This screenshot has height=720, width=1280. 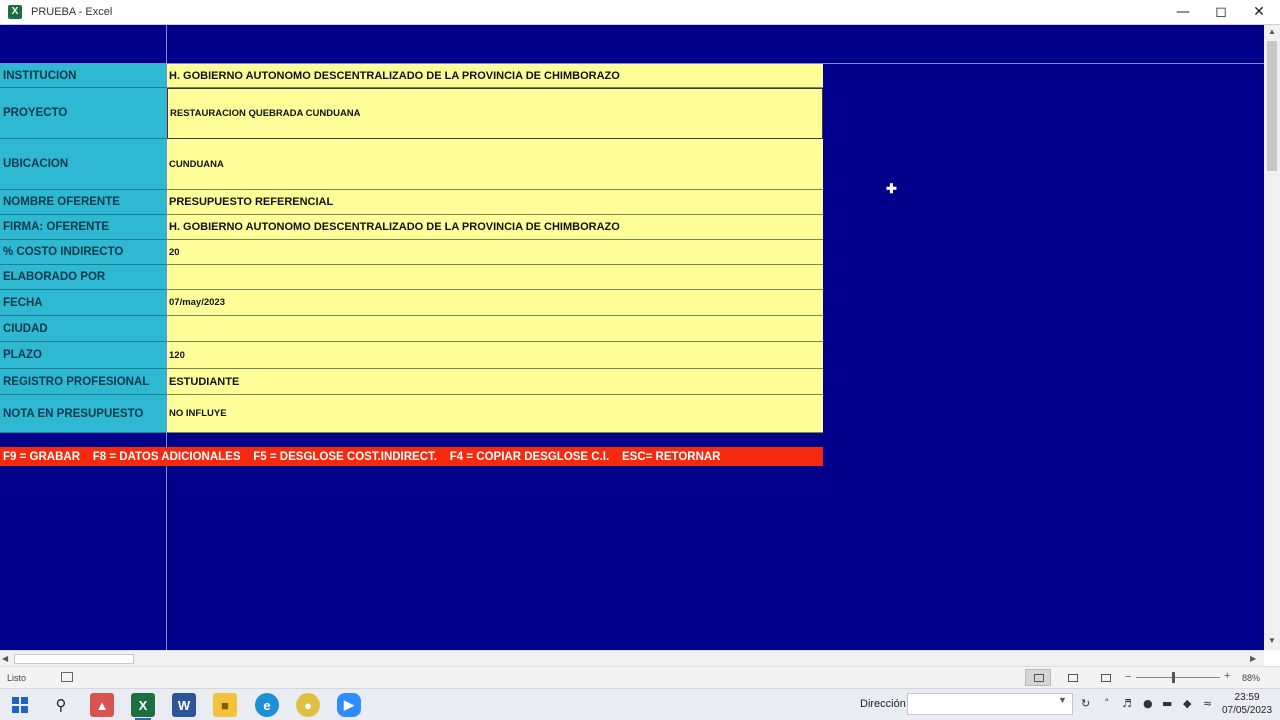 I want to click on zoom-out-icon: −, so click(x=1128, y=677).